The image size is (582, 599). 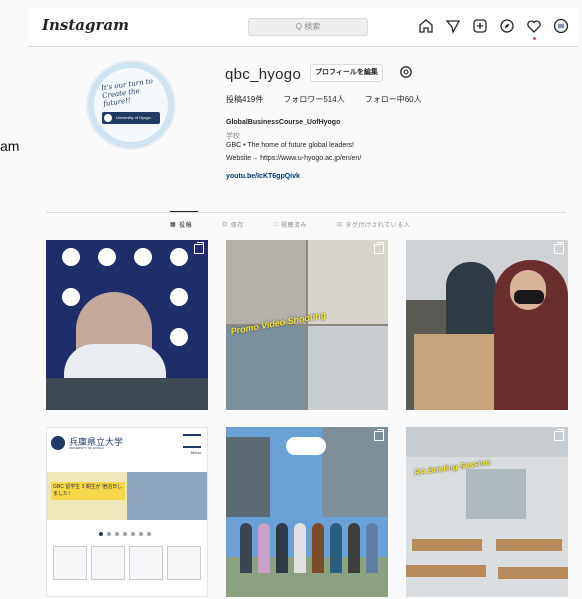 I want to click on face-mask, so click(x=529, y=297).